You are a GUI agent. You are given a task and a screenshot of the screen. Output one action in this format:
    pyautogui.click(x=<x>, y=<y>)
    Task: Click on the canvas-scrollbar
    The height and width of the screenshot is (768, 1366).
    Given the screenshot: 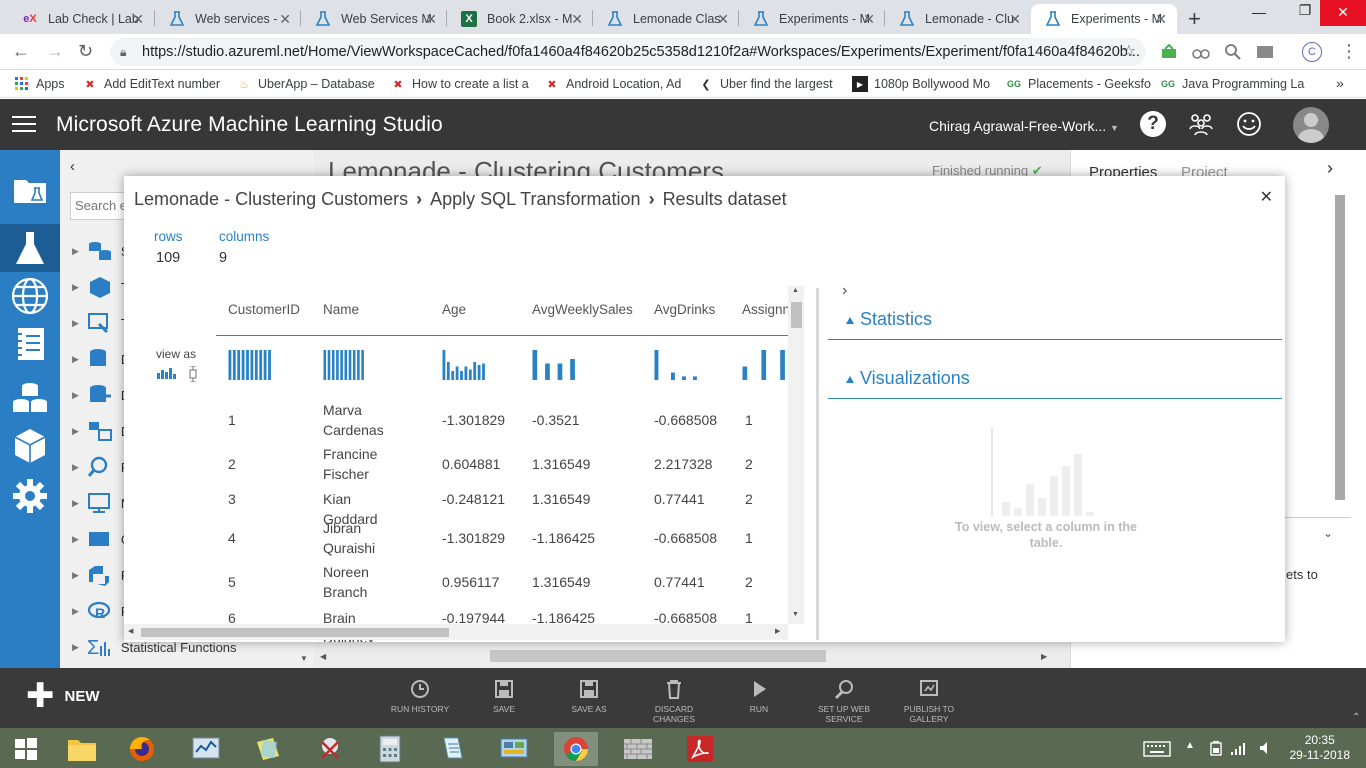 What is the action you would take?
    pyautogui.click(x=658, y=656)
    